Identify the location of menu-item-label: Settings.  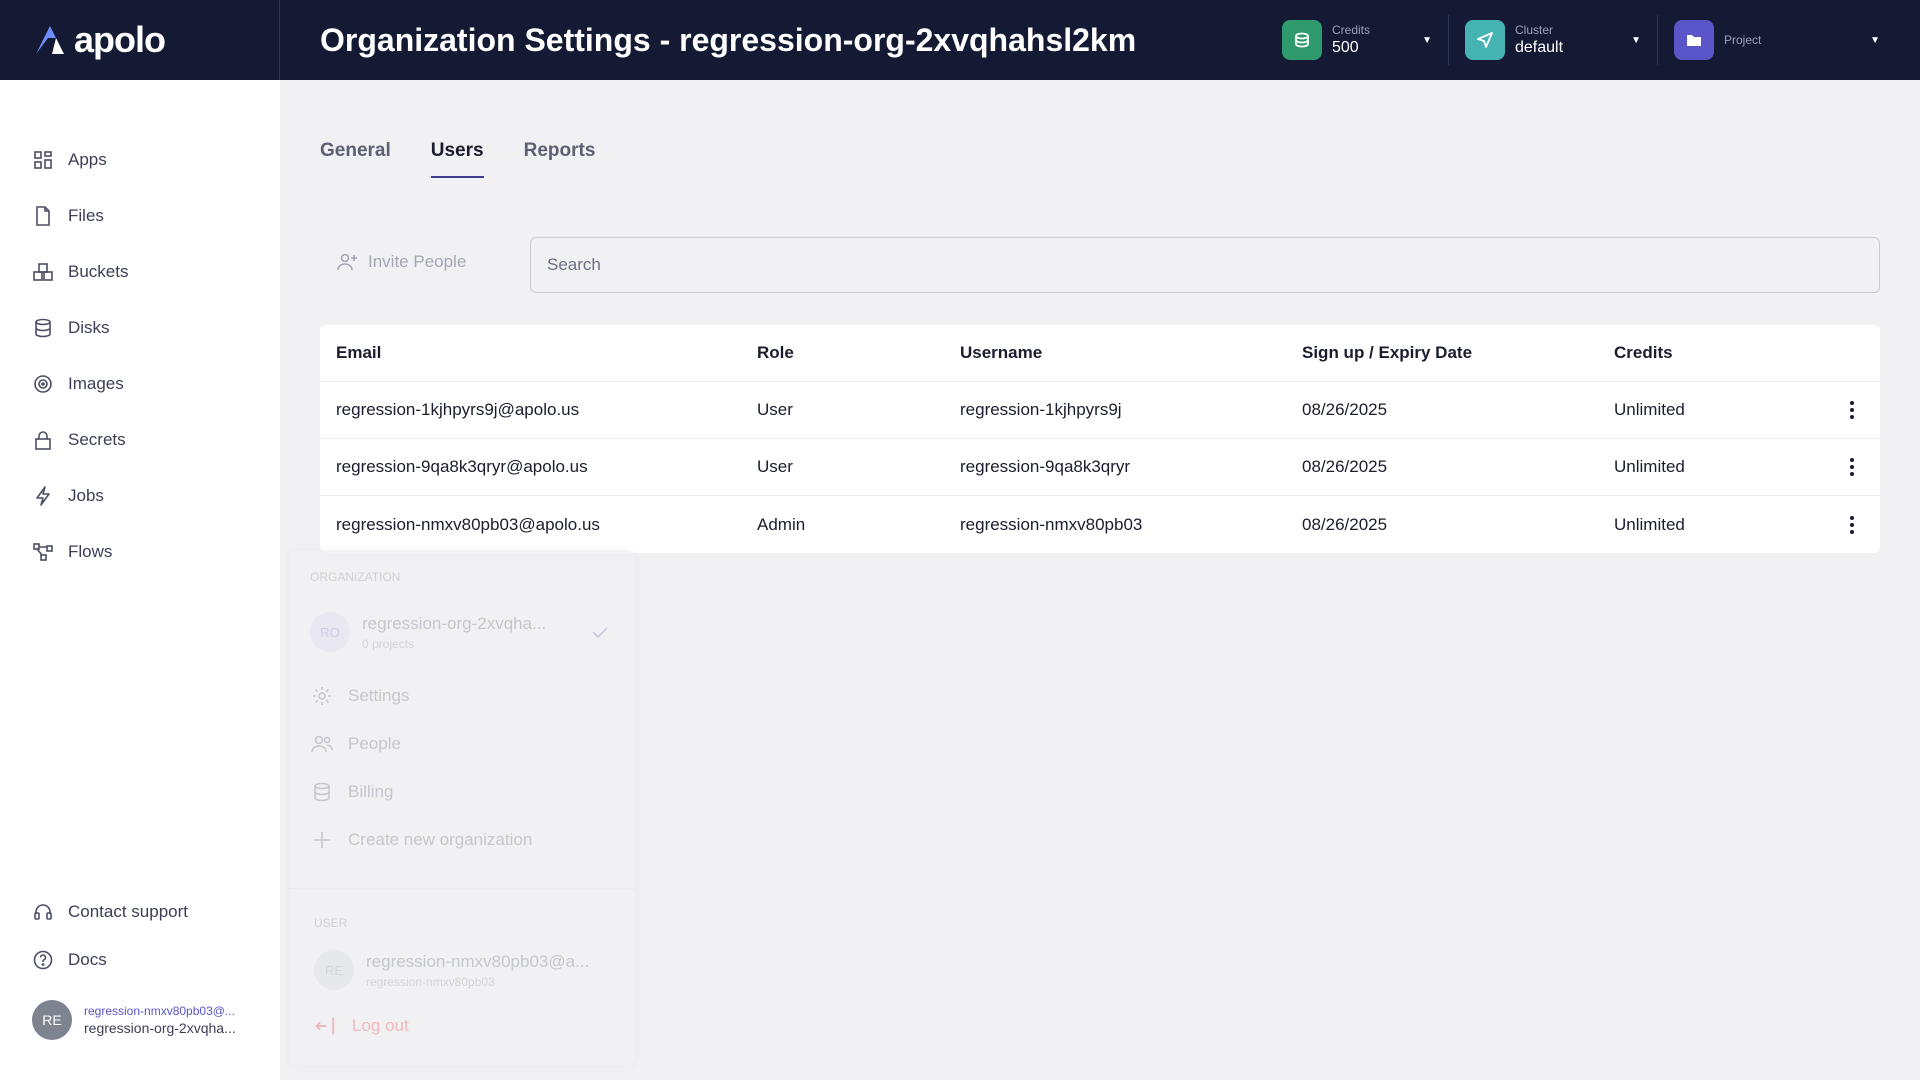
(379, 695).